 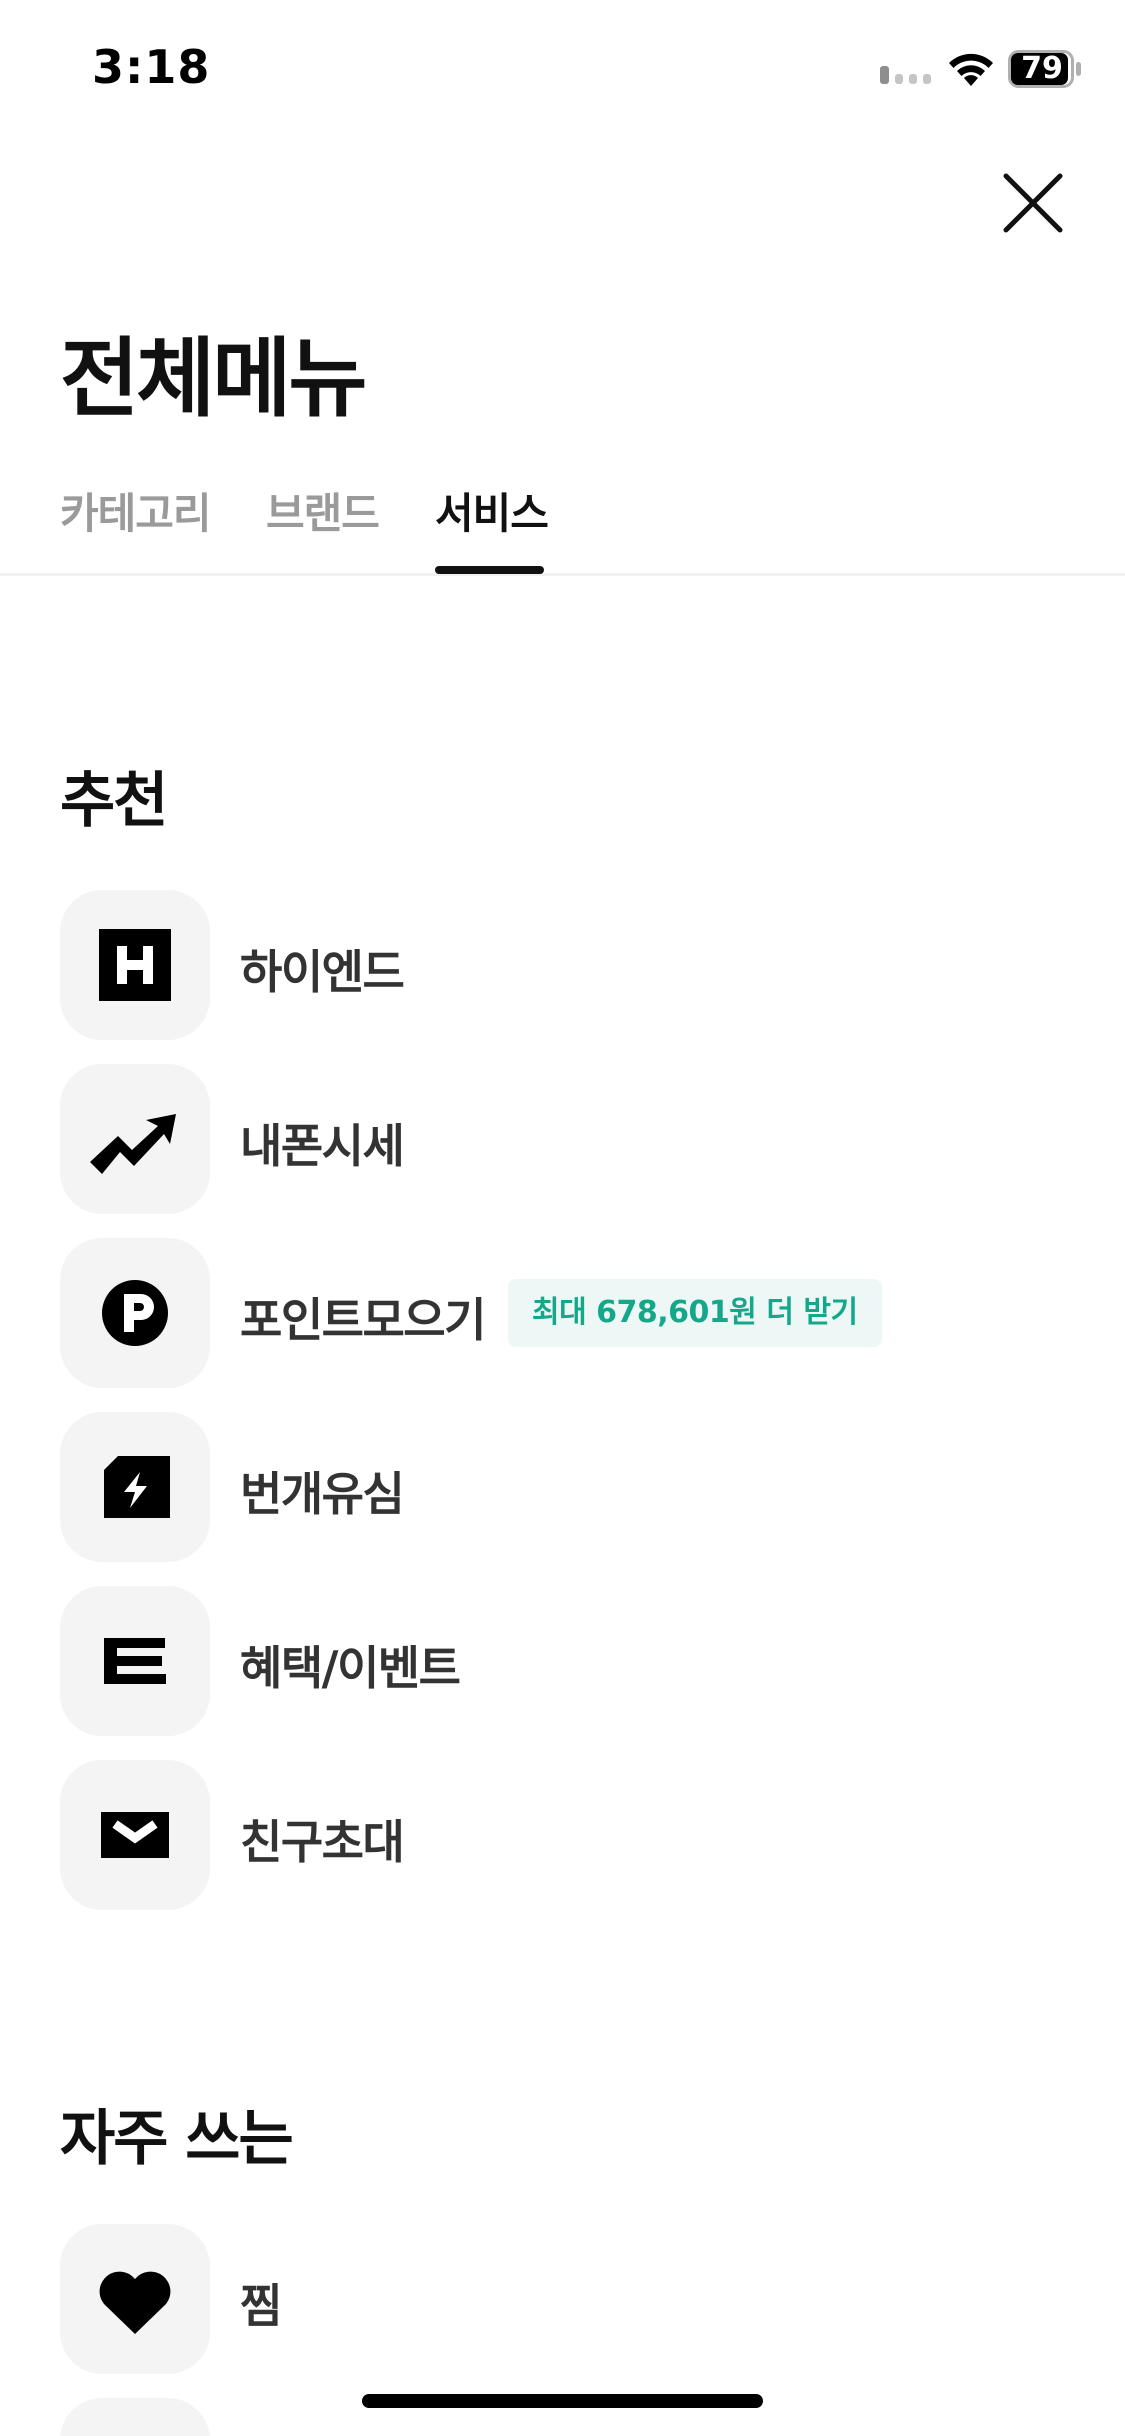 I want to click on section-title-recommended: 추천, so click(x=114, y=801).